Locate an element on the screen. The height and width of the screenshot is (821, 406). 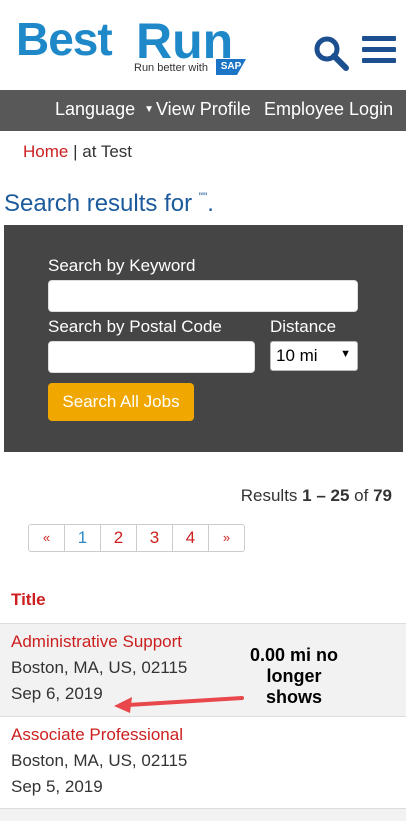
table-row-next is located at coordinates (203, 814).